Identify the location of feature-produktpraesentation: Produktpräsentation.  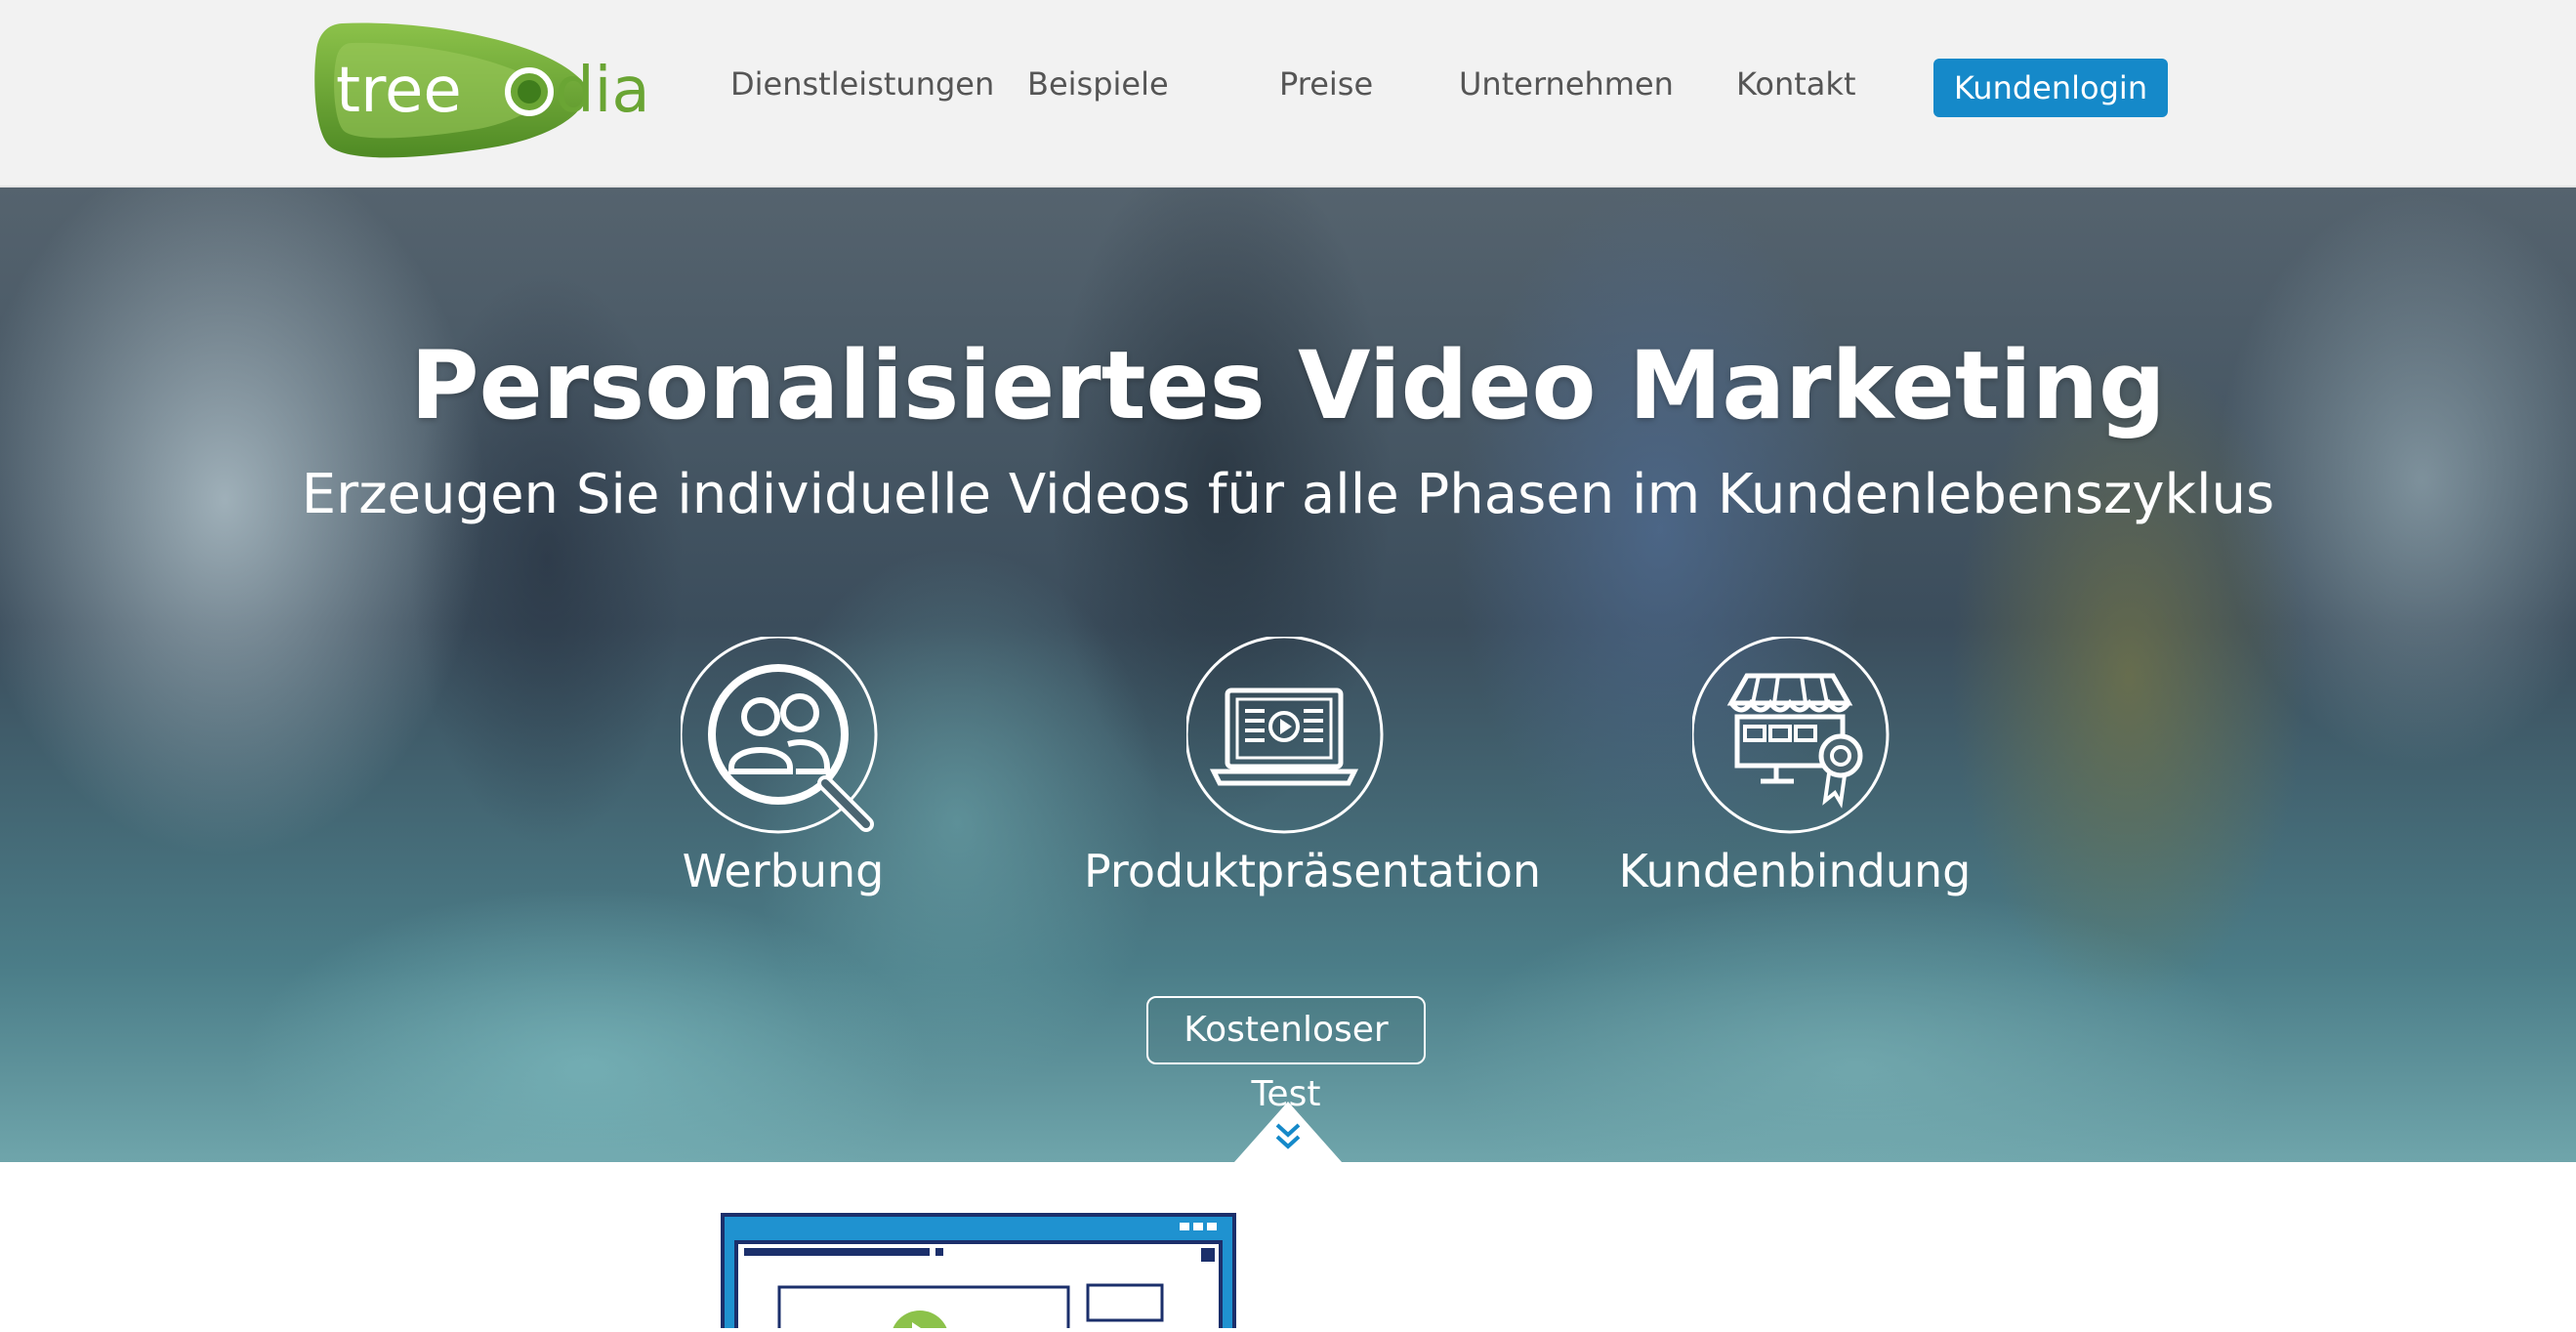
(1313, 778).